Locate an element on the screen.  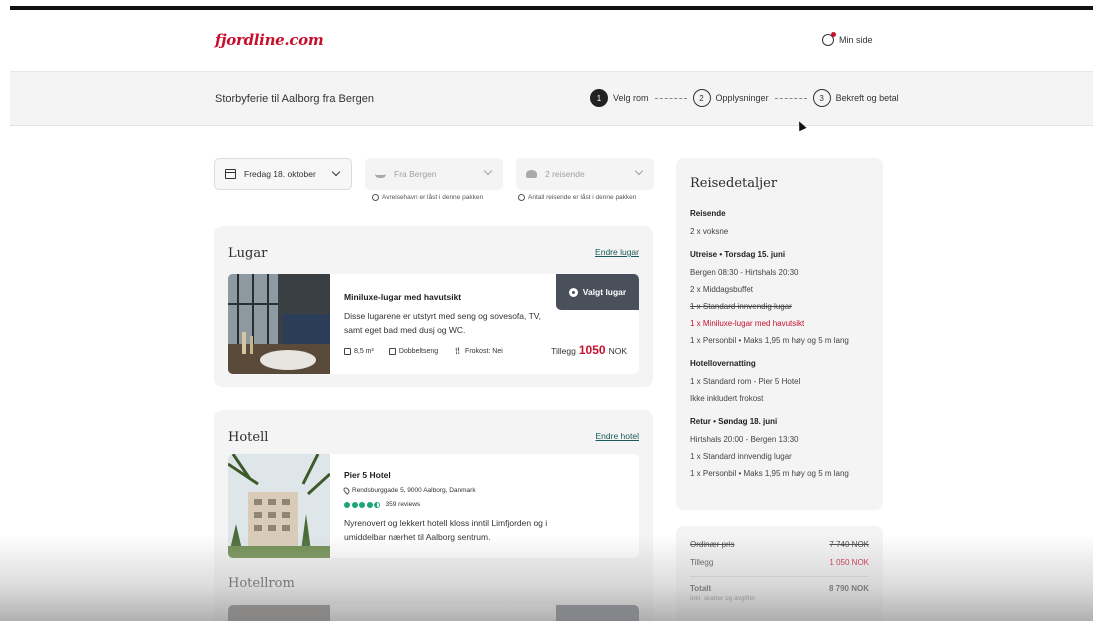
selected-cabin-button: Valgt lugar is located at coordinates (597, 292).